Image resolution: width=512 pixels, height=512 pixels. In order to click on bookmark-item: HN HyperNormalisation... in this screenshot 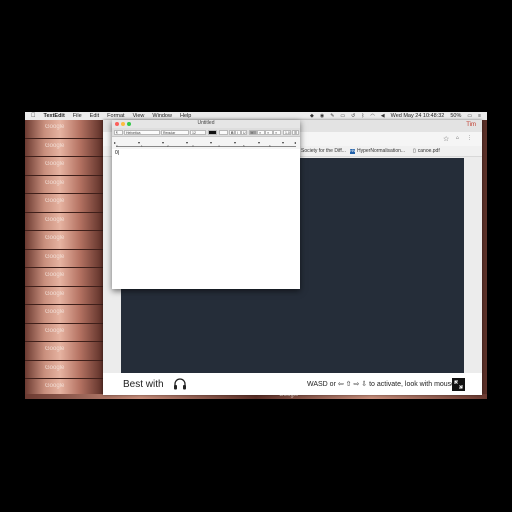, I will do `click(377, 151)`.